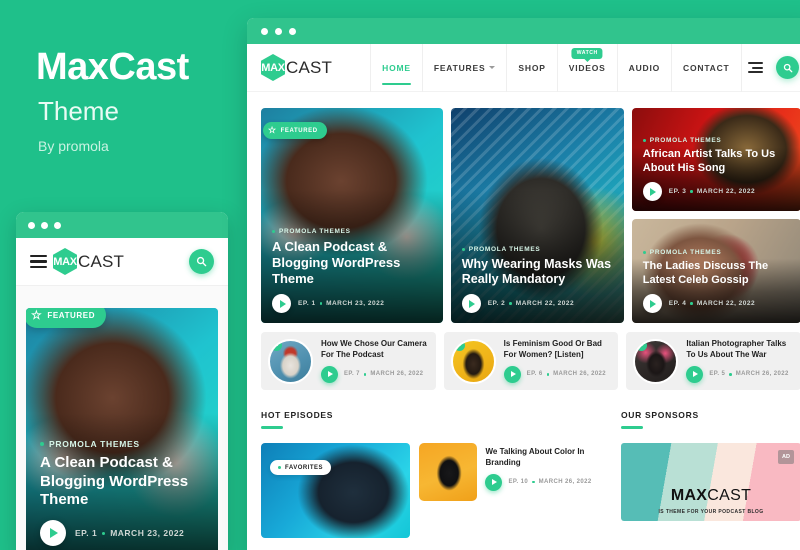 The height and width of the screenshot is (550, 800). I want to click on browser-window-chrome, so click(523, 31).